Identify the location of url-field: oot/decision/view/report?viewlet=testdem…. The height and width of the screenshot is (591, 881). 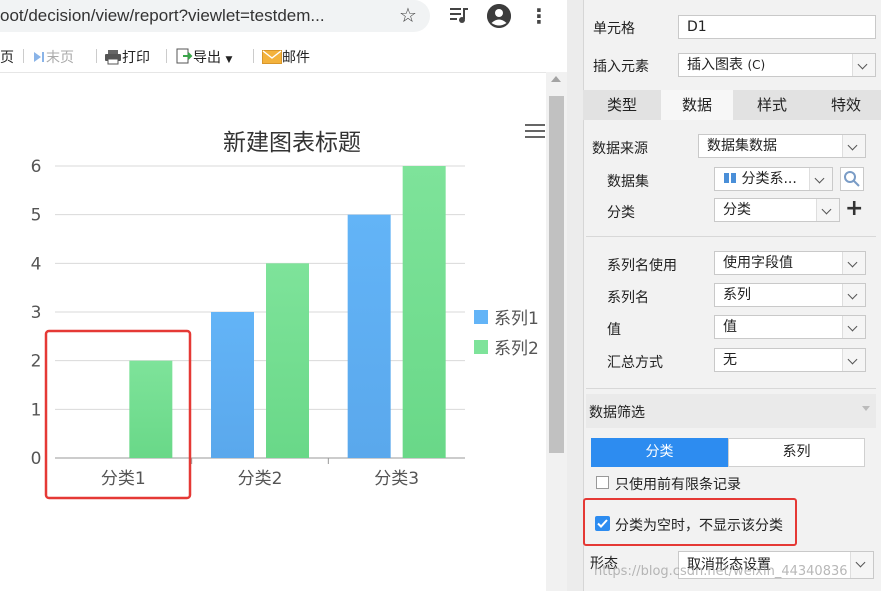
(215, 16).